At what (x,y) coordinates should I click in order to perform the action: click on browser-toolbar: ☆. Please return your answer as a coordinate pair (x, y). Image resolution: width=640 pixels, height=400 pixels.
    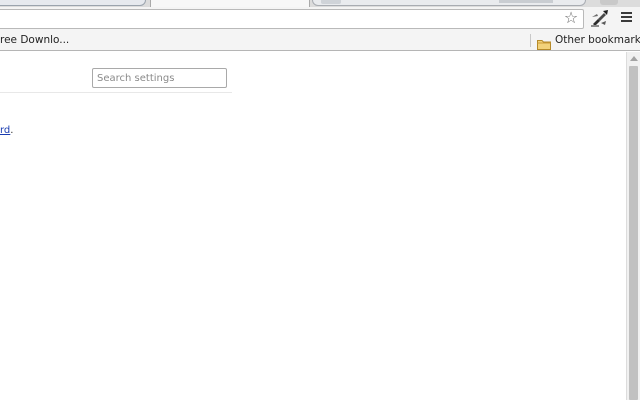
    Looking at the image, I should click on (320, 18).